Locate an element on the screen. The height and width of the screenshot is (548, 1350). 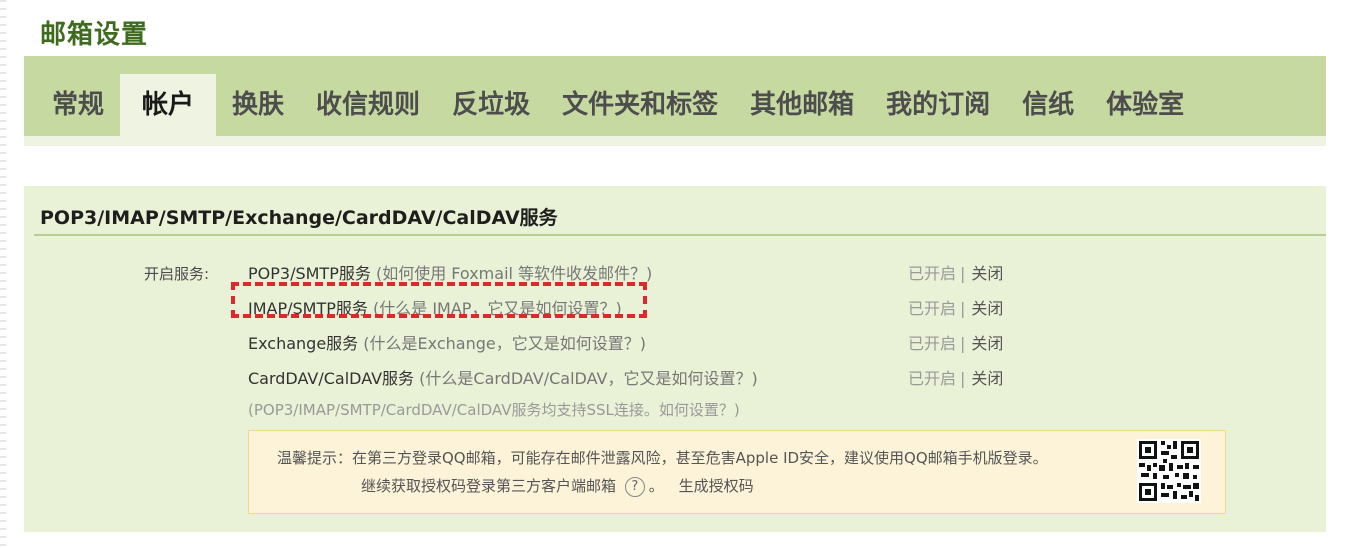
enable-services-label: 开启服务: is located at coordinates (177, 274).